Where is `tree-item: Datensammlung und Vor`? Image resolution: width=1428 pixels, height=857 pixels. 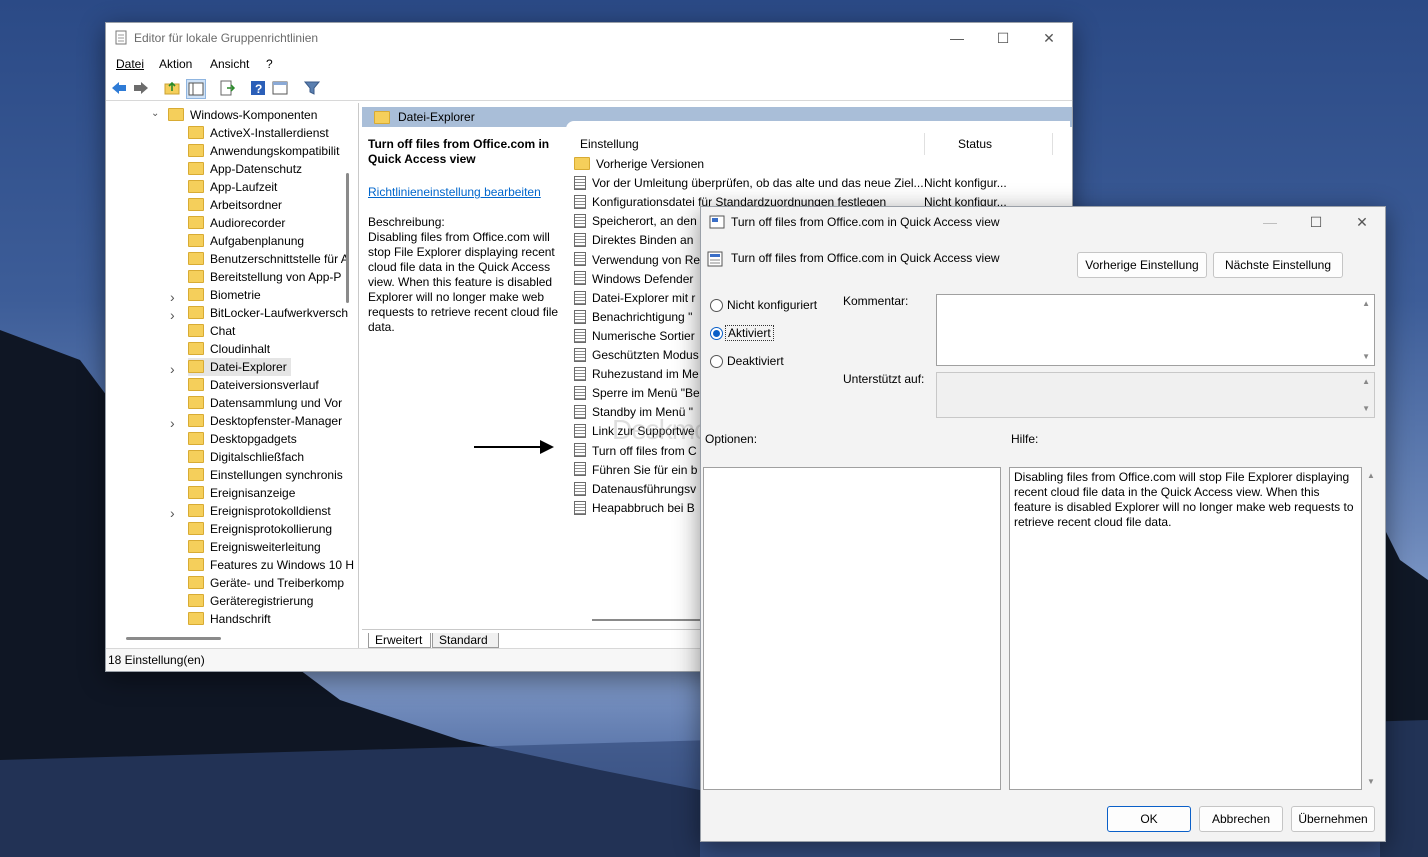 tree-item: Datensammlung und Vor is located at coordinates (265, 403).